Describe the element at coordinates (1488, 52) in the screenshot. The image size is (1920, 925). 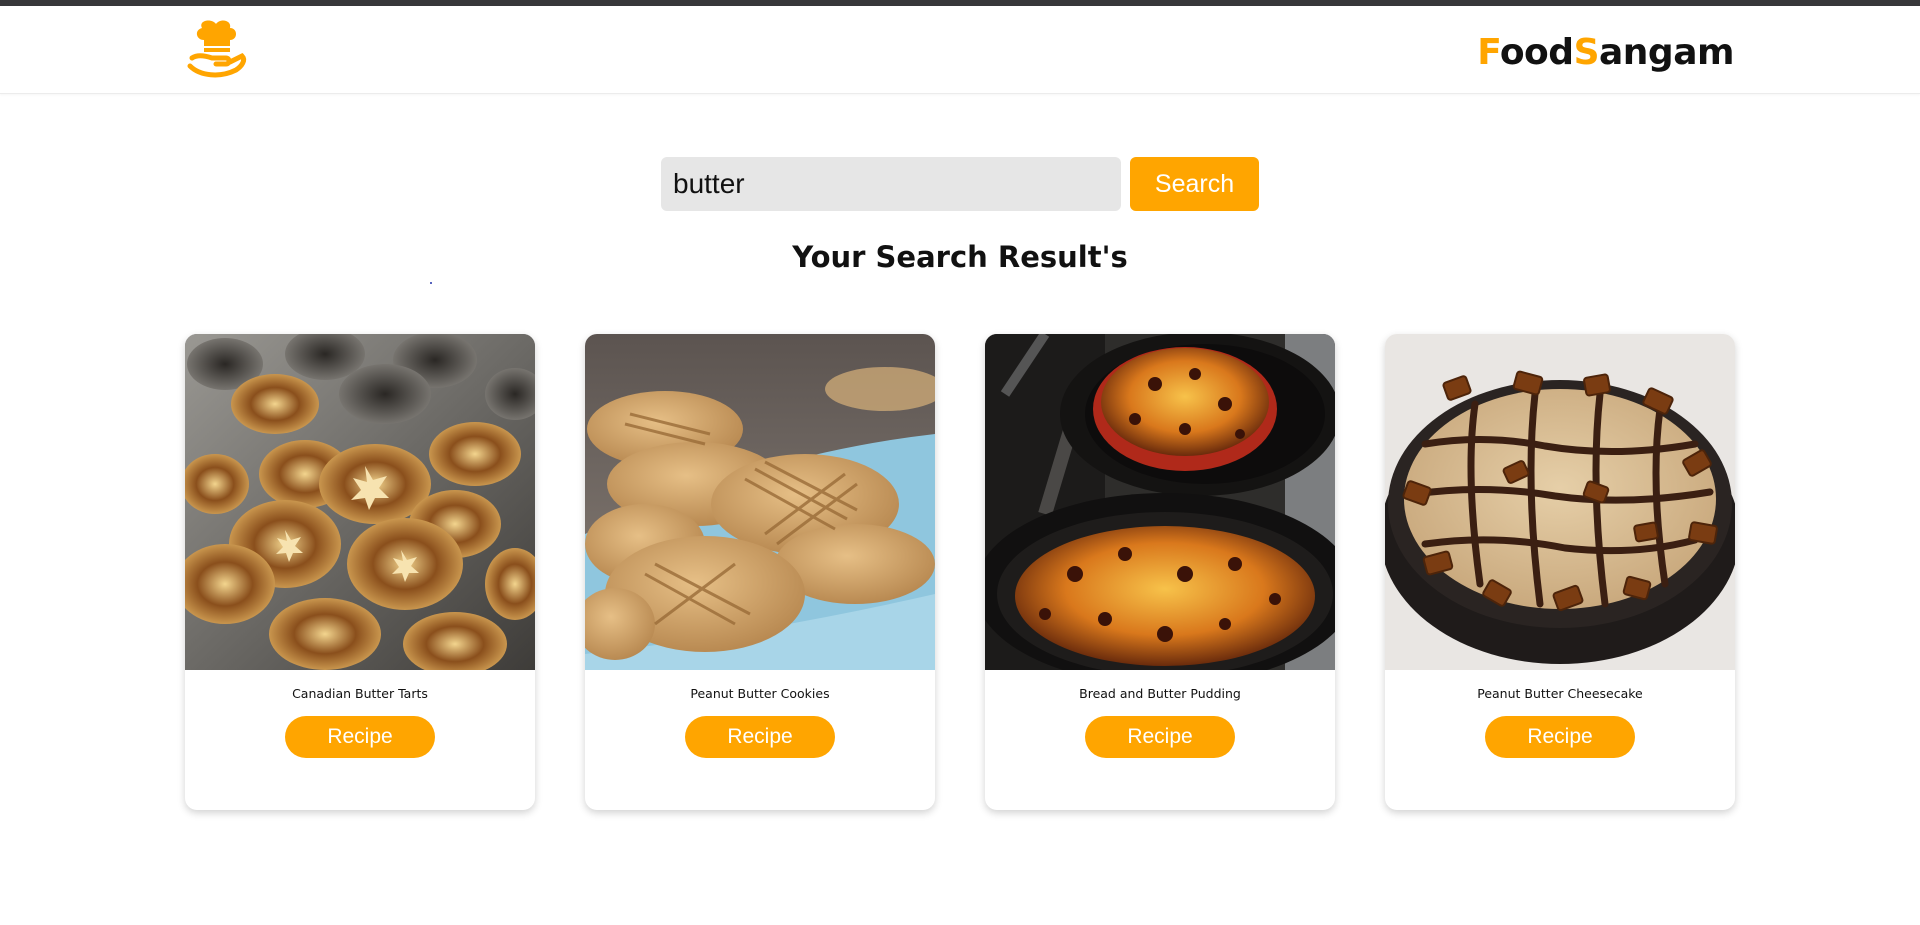
I see `brand-first-letter: F` at that location.